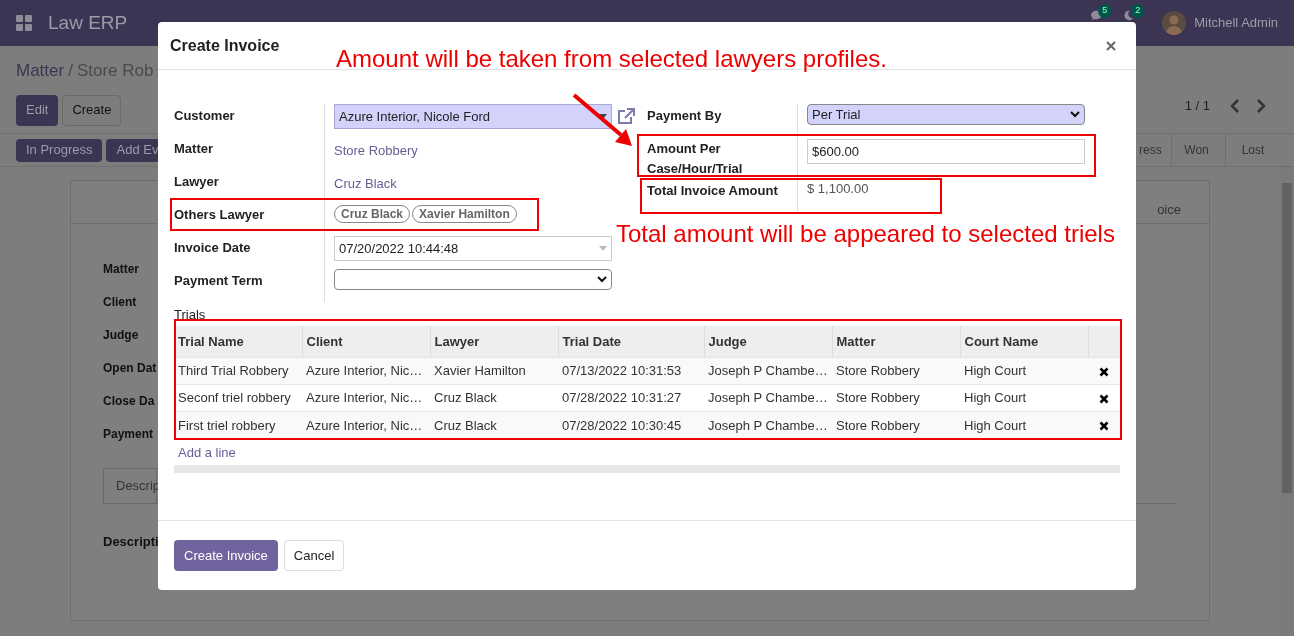  What do you see at coordinates (695, 159) in the screenshot?
I see `field-label: Amount Per Case/Hour/Trial` at bounding box center [695, 159].